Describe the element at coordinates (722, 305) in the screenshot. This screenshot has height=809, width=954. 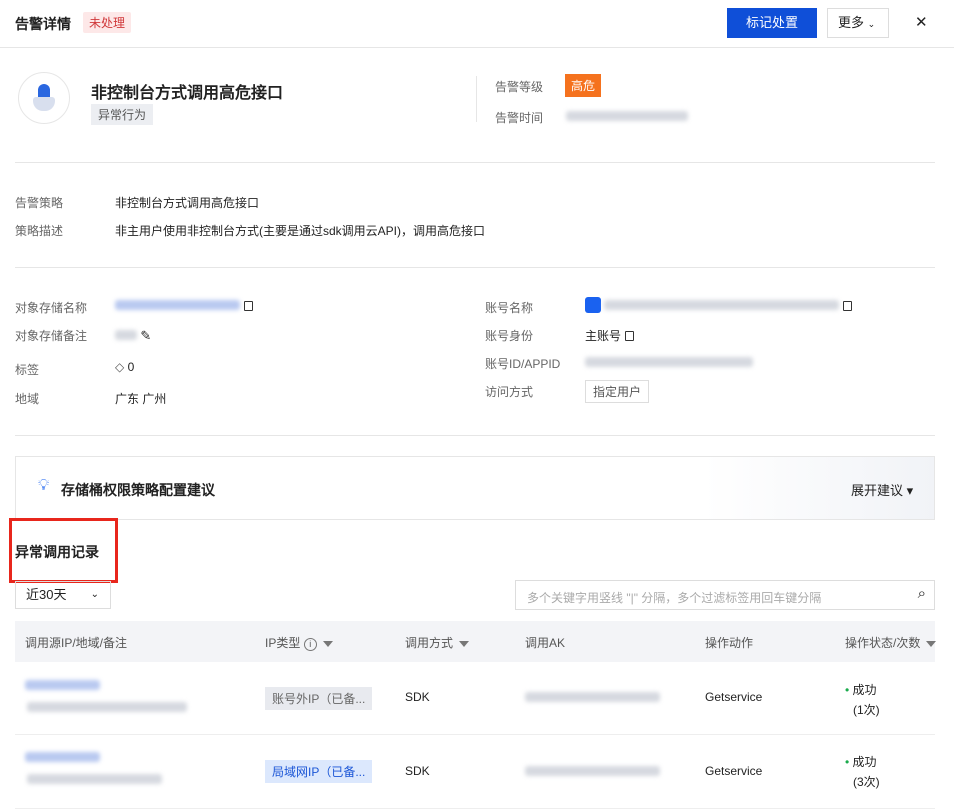
I see `account-name-value` at that location.